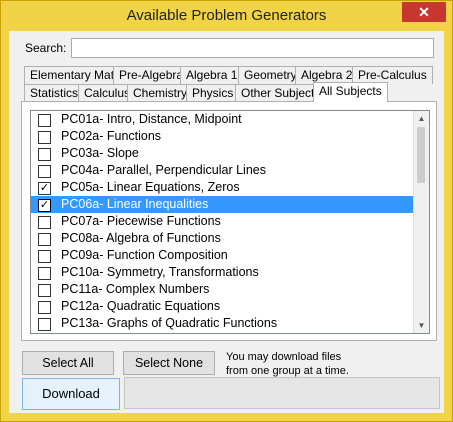 The height and width of the screenshot is (422, 453). I want to click on select-none-button: Select None, so click(169, 363).